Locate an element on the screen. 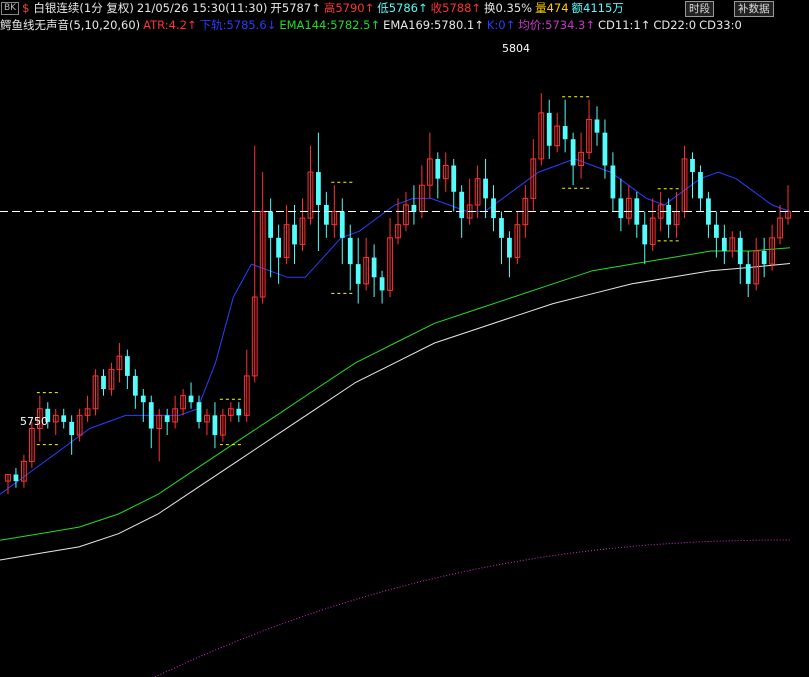  bk-badge: BK is located at coordinates (10, 8).